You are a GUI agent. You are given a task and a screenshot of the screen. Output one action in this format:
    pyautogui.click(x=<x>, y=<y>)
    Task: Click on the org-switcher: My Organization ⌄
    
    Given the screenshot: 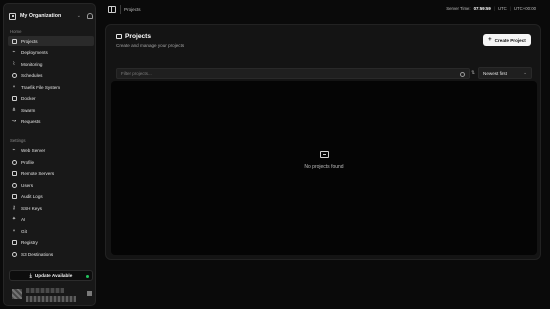 What is the action you would take?
    pyautogui.click(x=51, y=16)
    